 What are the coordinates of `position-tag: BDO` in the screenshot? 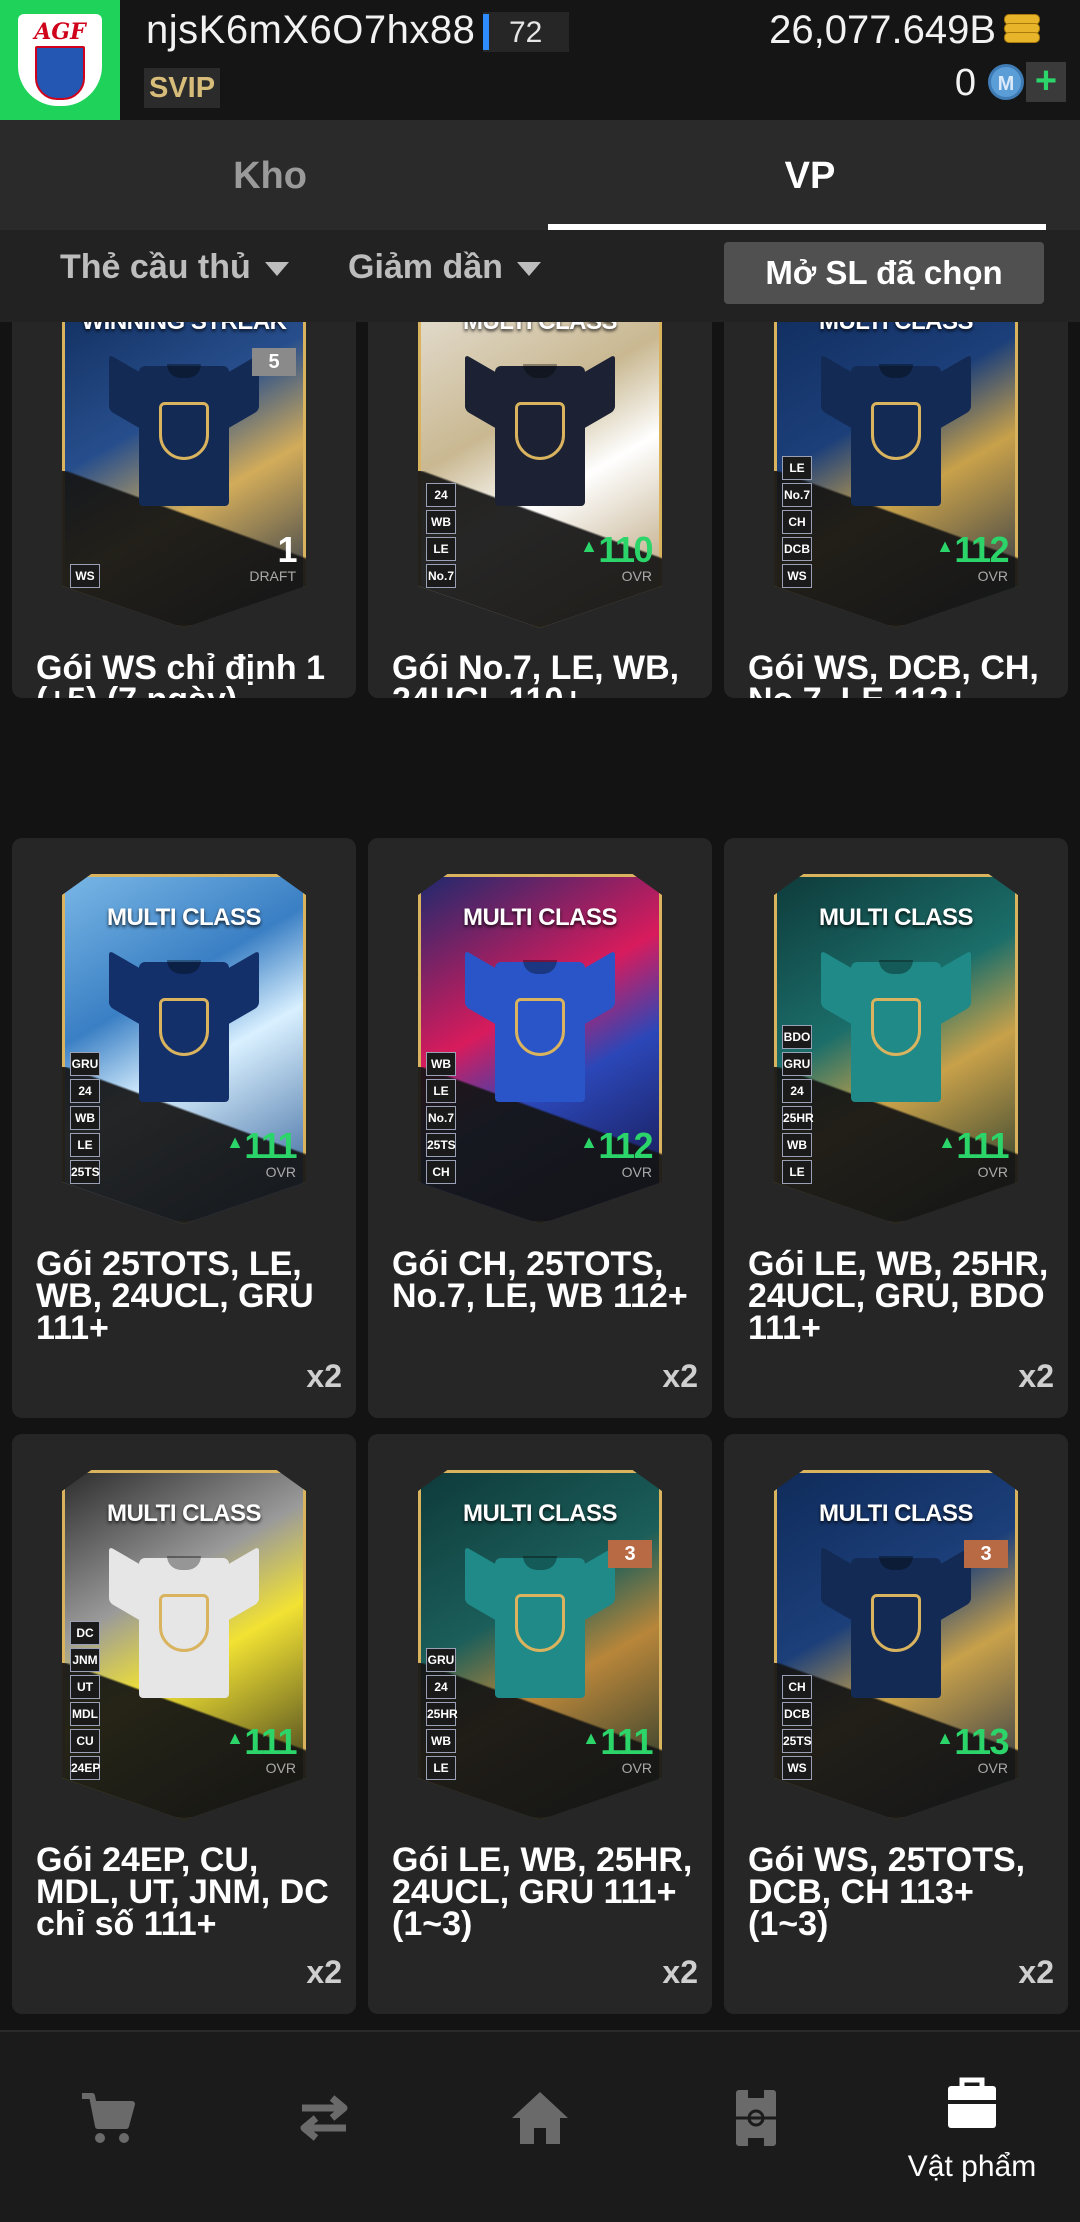 It's located at (797, 1037).